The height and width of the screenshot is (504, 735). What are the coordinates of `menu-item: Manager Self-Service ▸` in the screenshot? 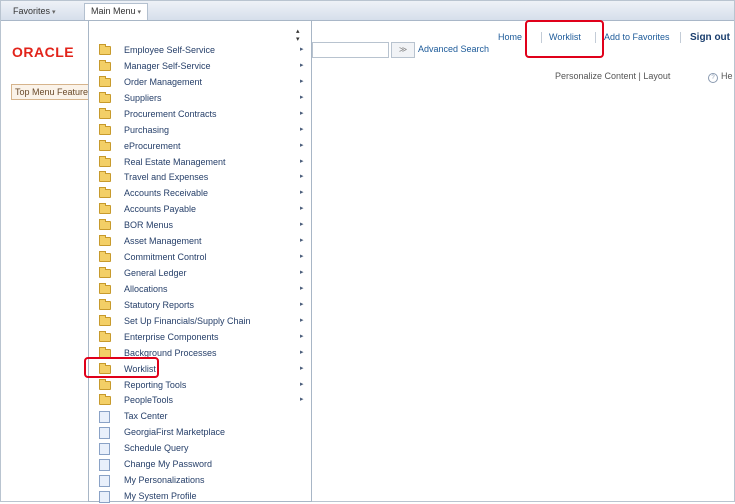 It's located at (200, 66).